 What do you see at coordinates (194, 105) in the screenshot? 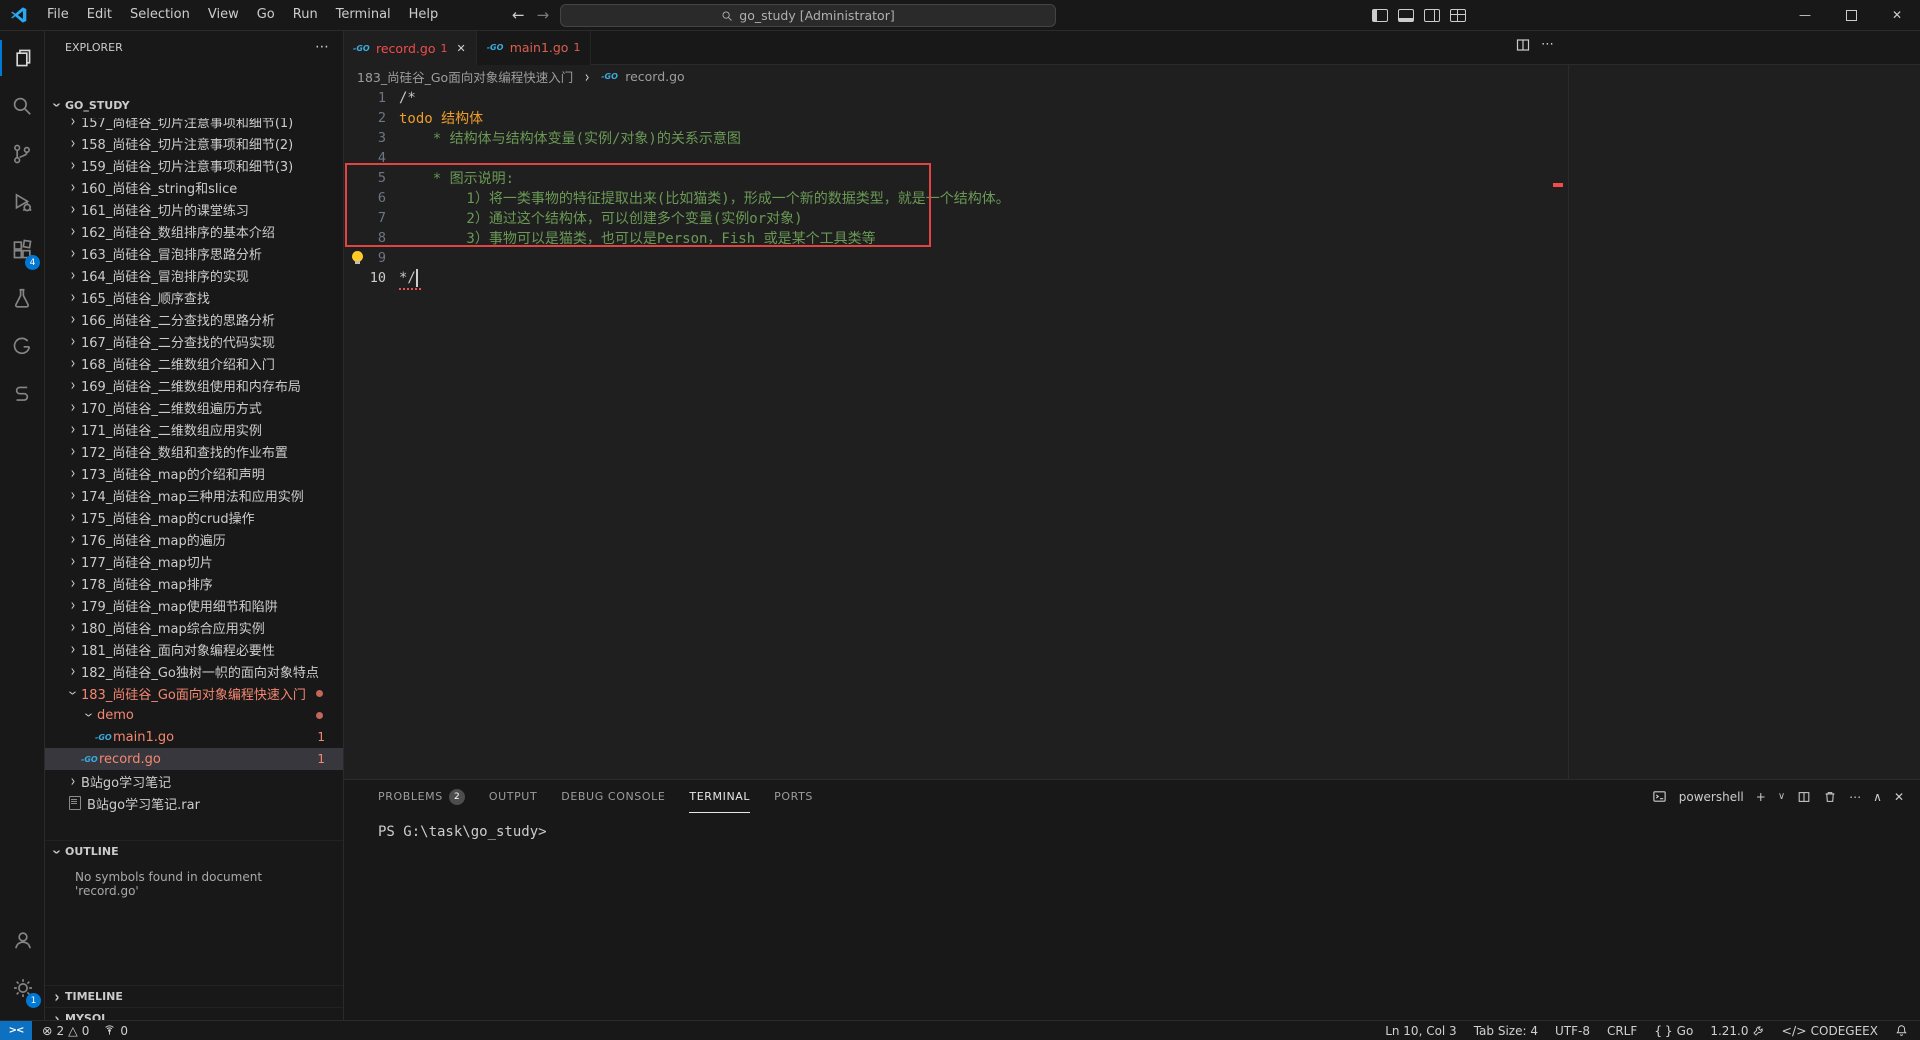
I see `section-go-study: › GO_STUDY` at bounding box center [194, 105].